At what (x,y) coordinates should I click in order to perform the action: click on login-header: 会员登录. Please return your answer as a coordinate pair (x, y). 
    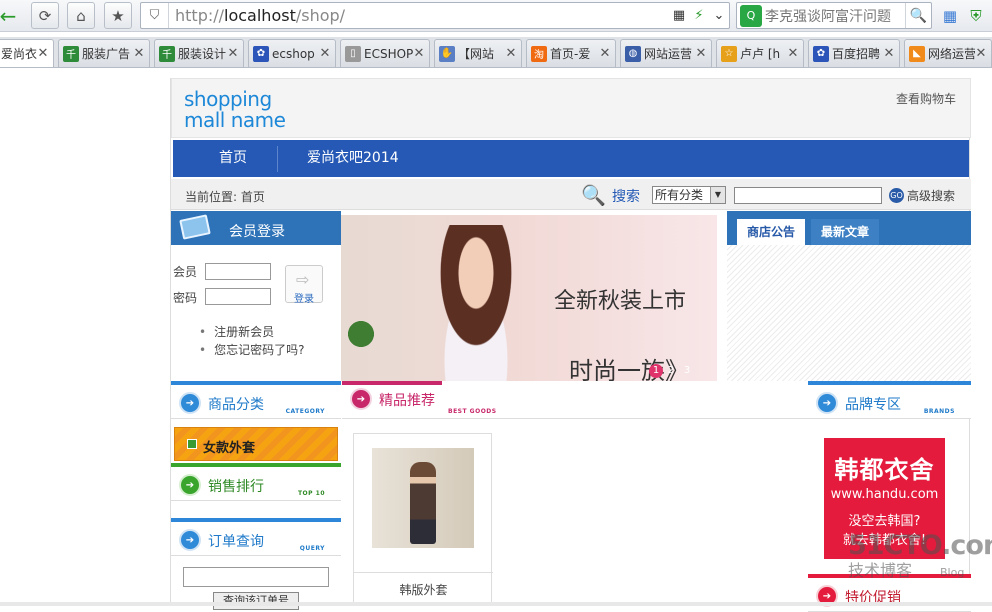
    Looking at the image, I should click on (256, 228).